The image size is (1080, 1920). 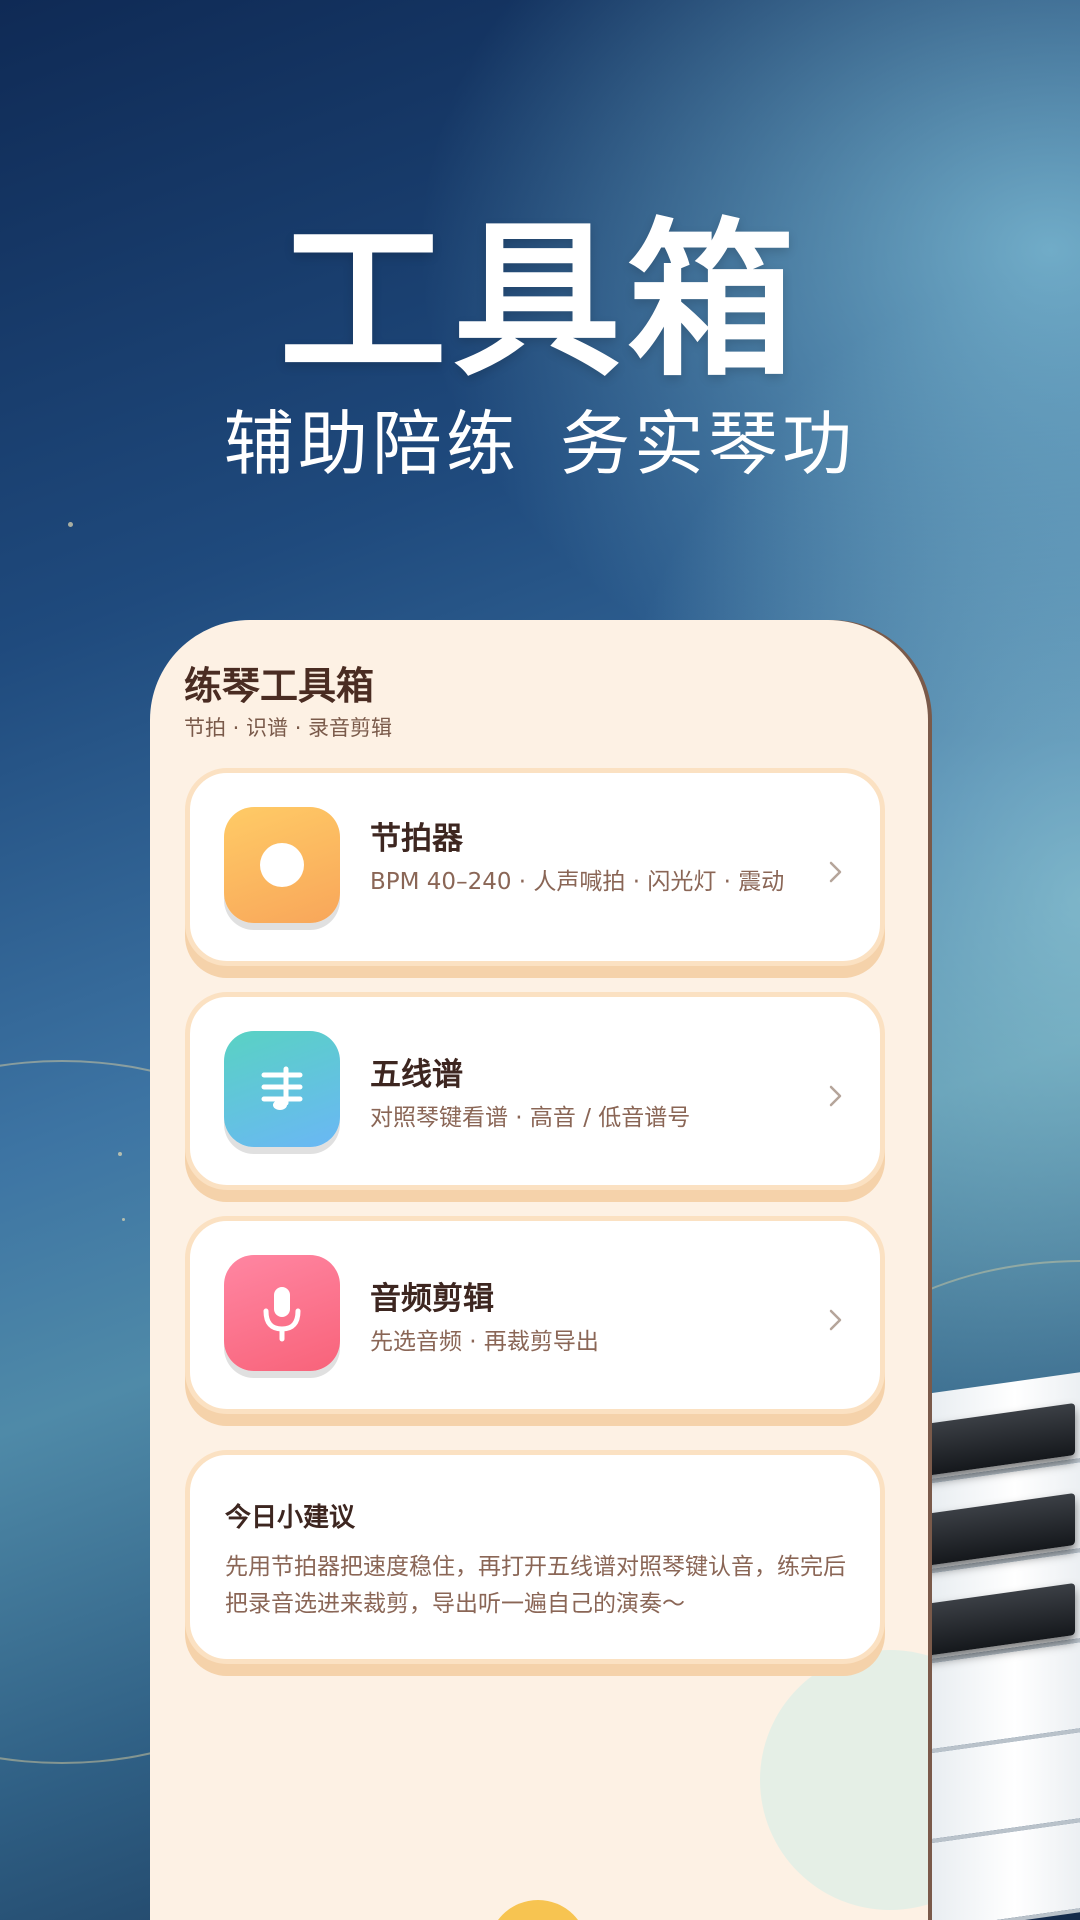 What do you see at coordinates (540, 438) in the screenshot?
I see `promo-tagline: 辅助陪练 务实琴功` at bounding box center [540, 438].